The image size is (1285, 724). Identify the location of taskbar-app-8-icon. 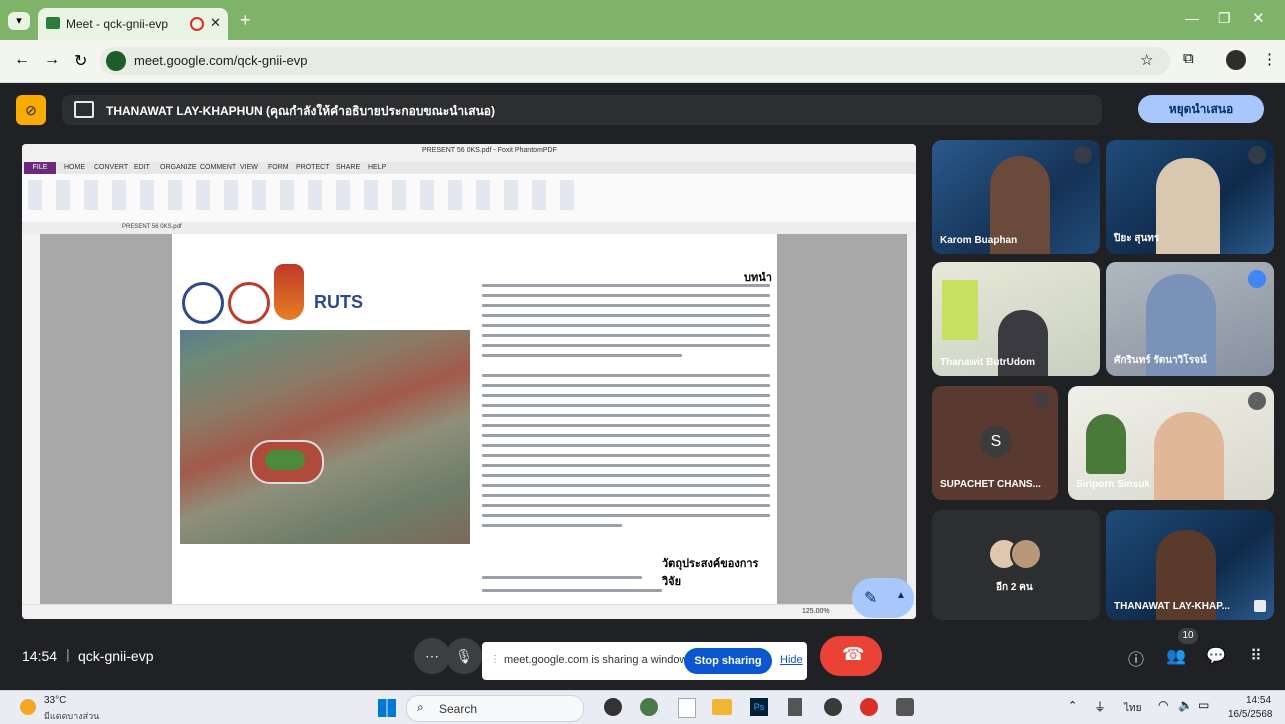
(869, 707).